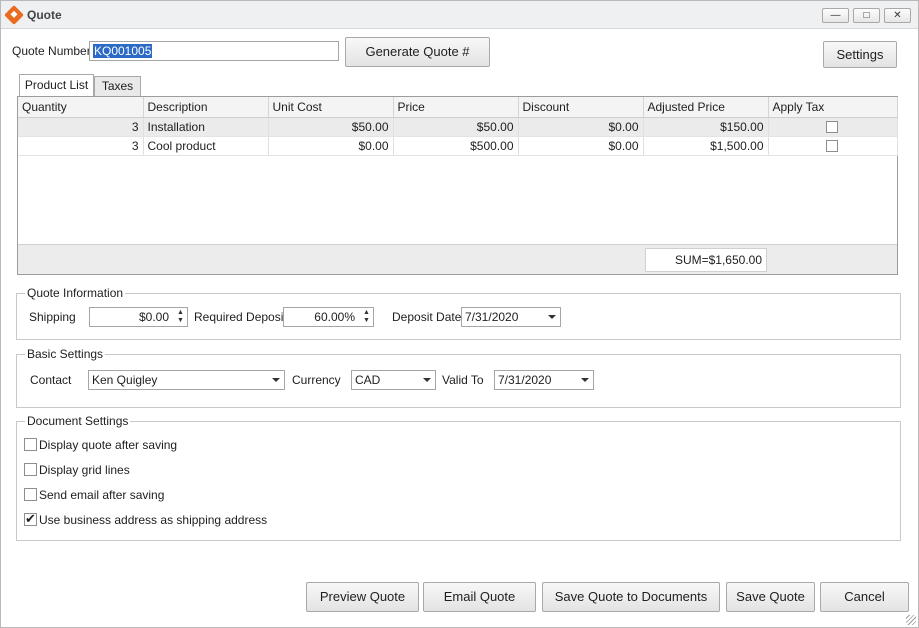  I want to click on column-header-price: Price, so click(456, 107).